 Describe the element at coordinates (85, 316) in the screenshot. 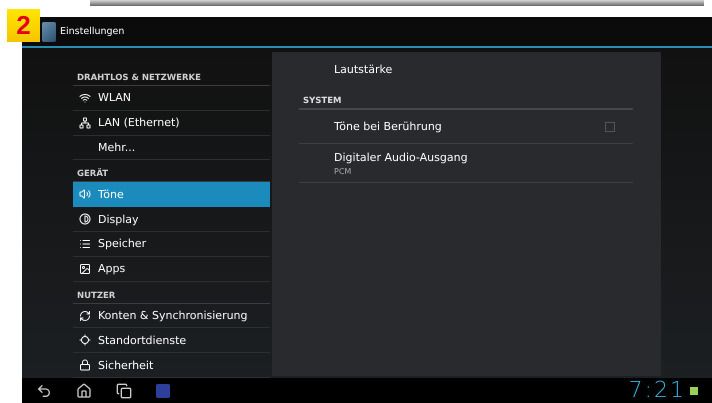

I see `sync-icon` at that location.